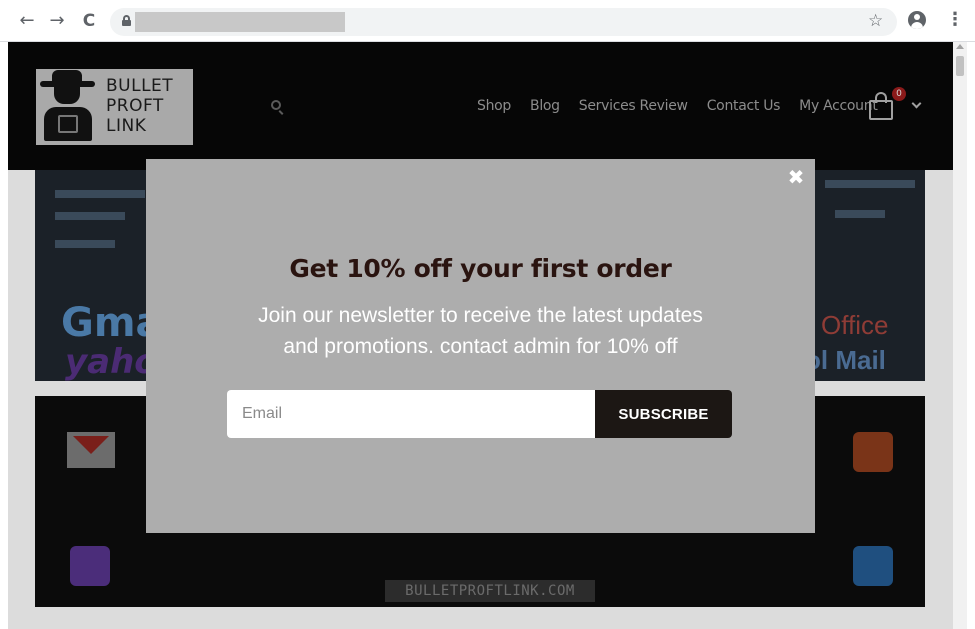 The width and height of the screenshot is (975, 629). Describe the element at coordinates (916, 103) in the screenshot. I see `chevron-down-icon` at that location.